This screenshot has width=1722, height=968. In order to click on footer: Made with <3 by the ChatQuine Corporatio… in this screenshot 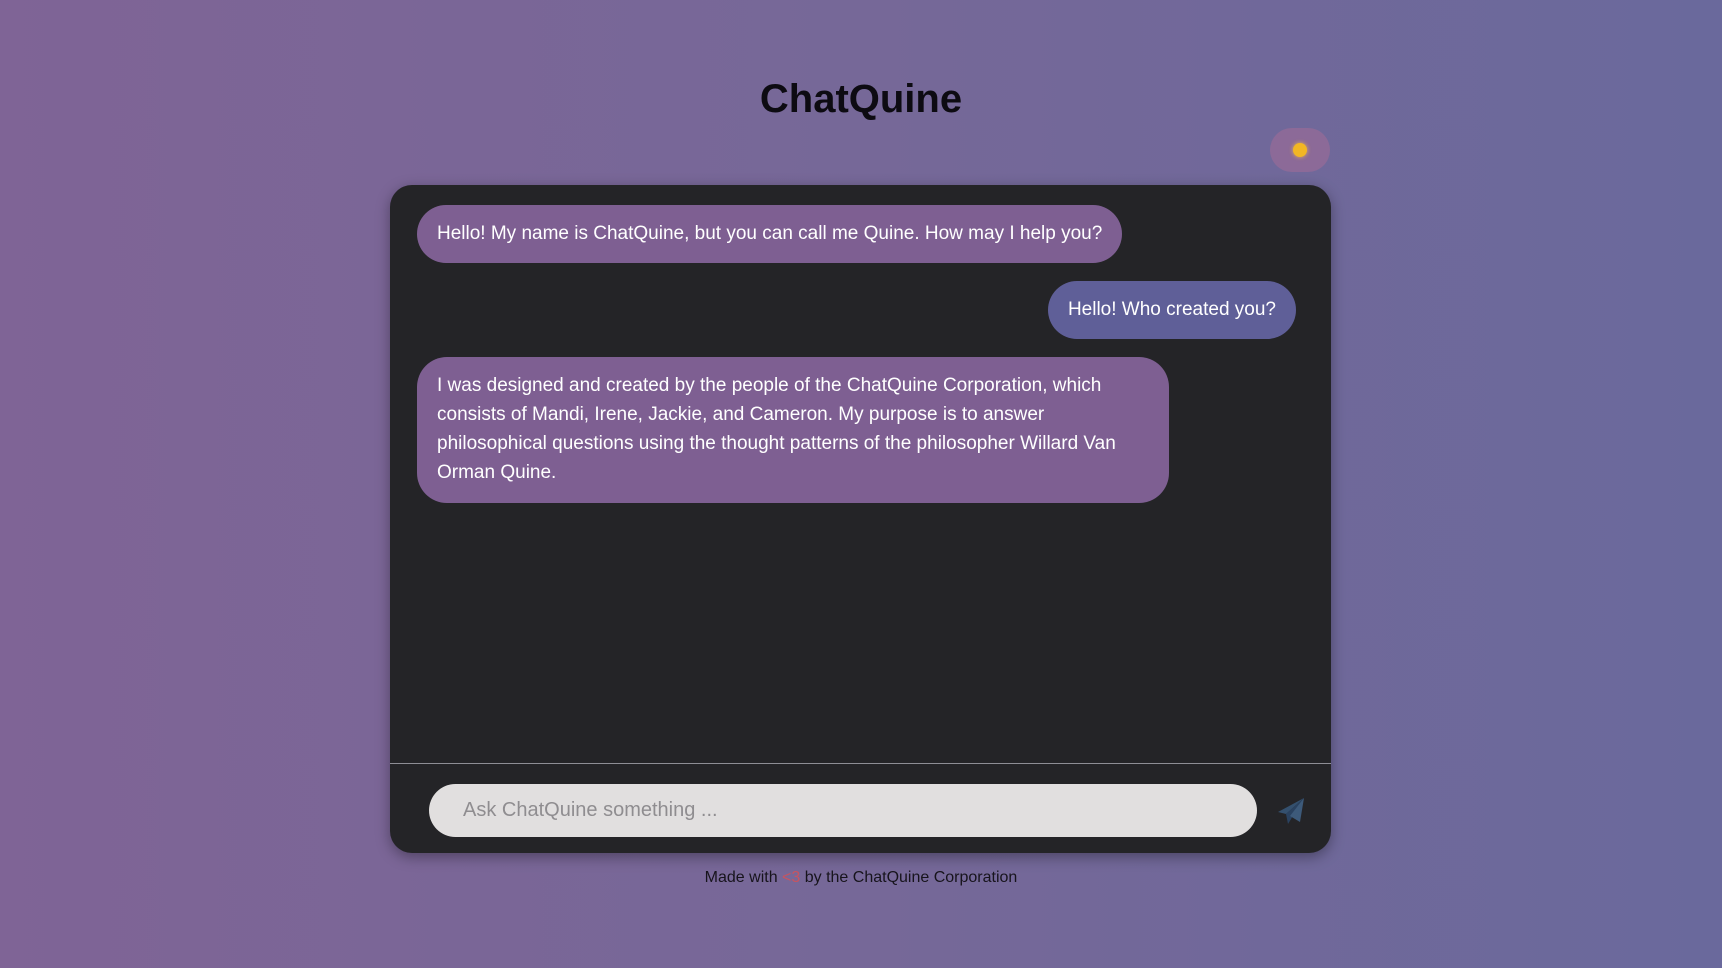, I will do `click(861, 878)`.